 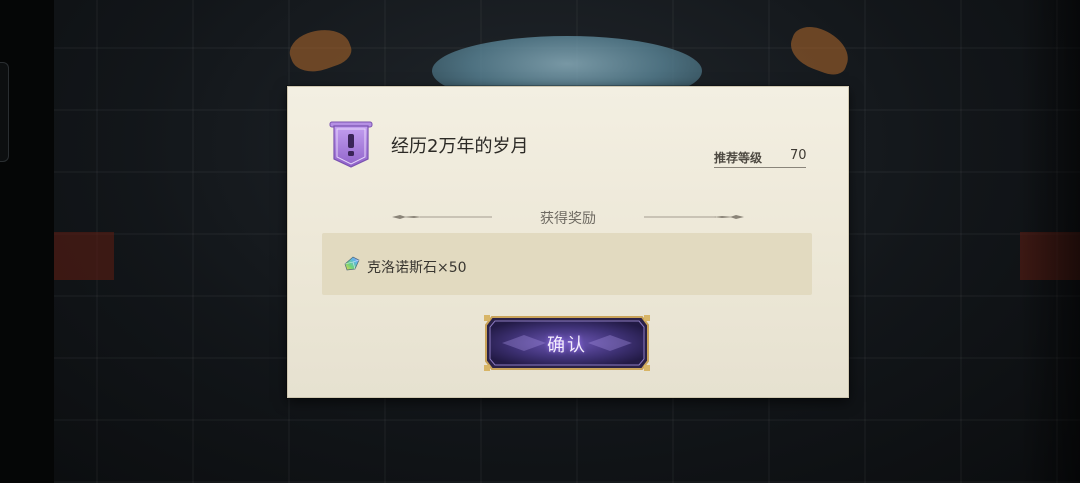 I want to click on recommended-level-label: 推荐等级, so click(x=738, y=158).